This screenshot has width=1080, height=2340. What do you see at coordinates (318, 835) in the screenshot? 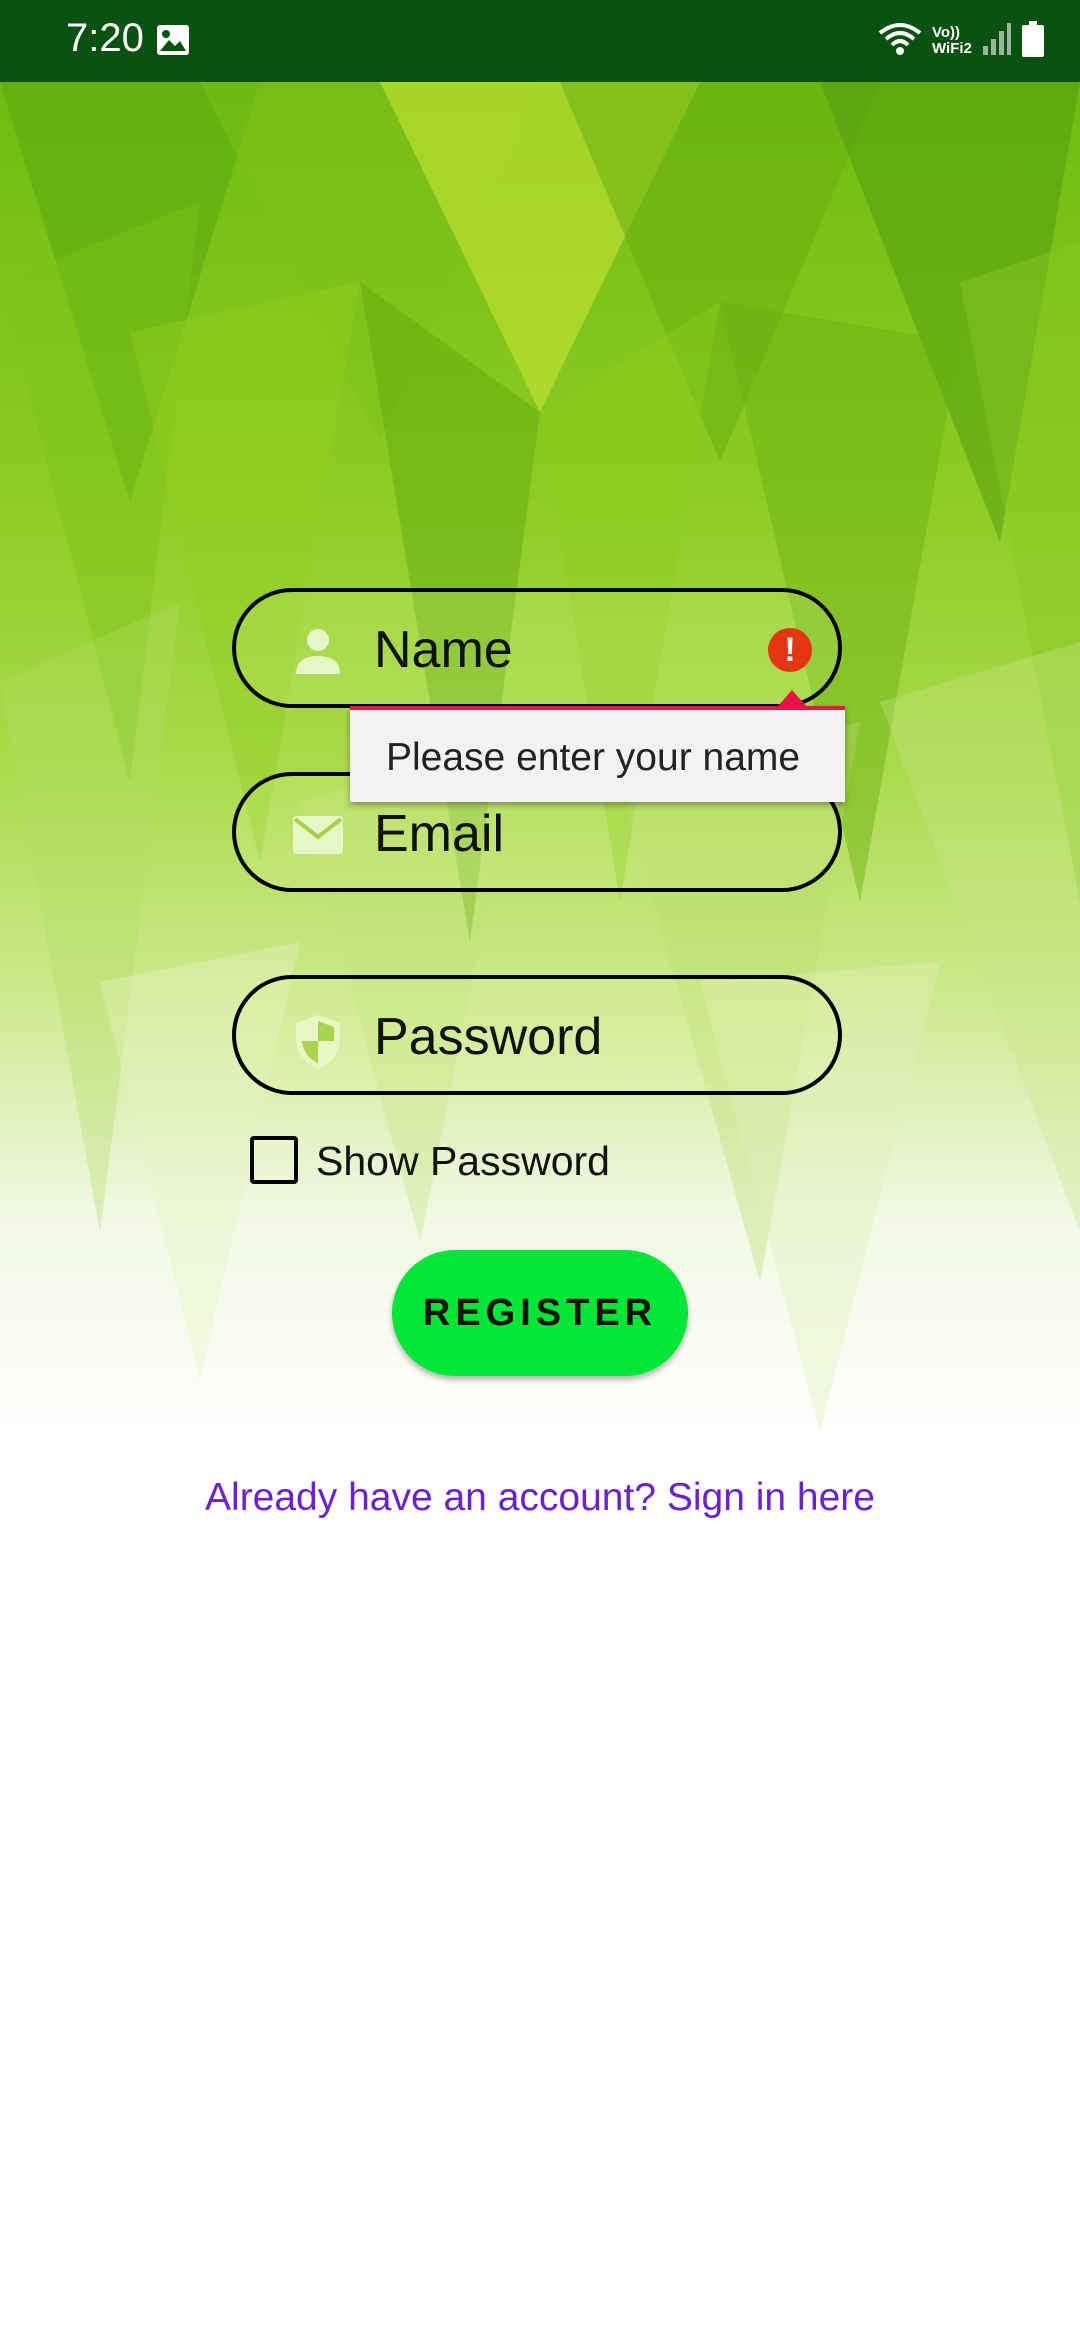
I see `mail-icon` at bounding box center [318, 835].